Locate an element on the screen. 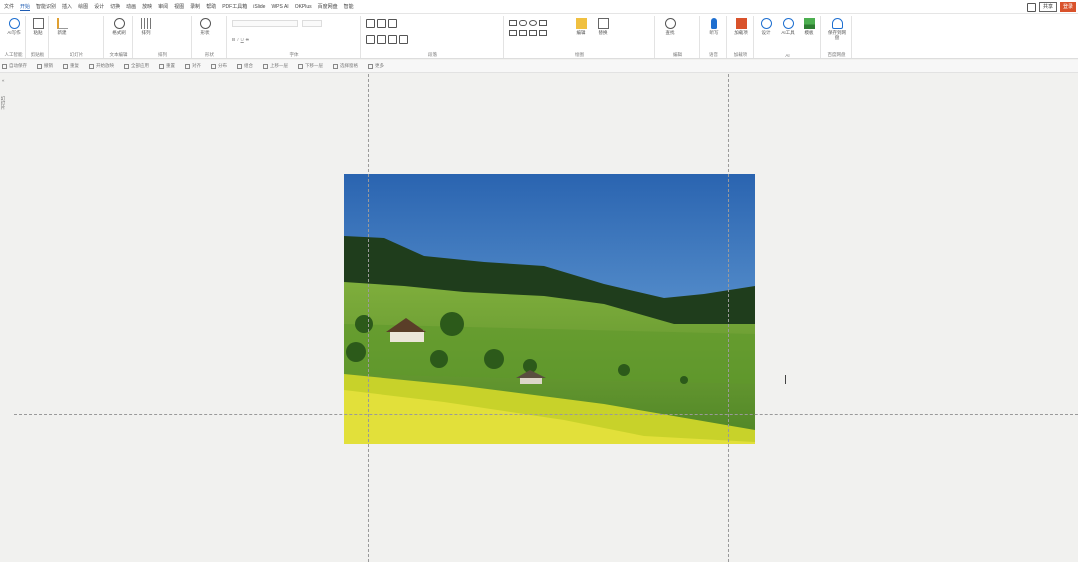 The height and width of the screenshot is (562, 1078). ai-tools-icon is located at coordinates (788, 23).